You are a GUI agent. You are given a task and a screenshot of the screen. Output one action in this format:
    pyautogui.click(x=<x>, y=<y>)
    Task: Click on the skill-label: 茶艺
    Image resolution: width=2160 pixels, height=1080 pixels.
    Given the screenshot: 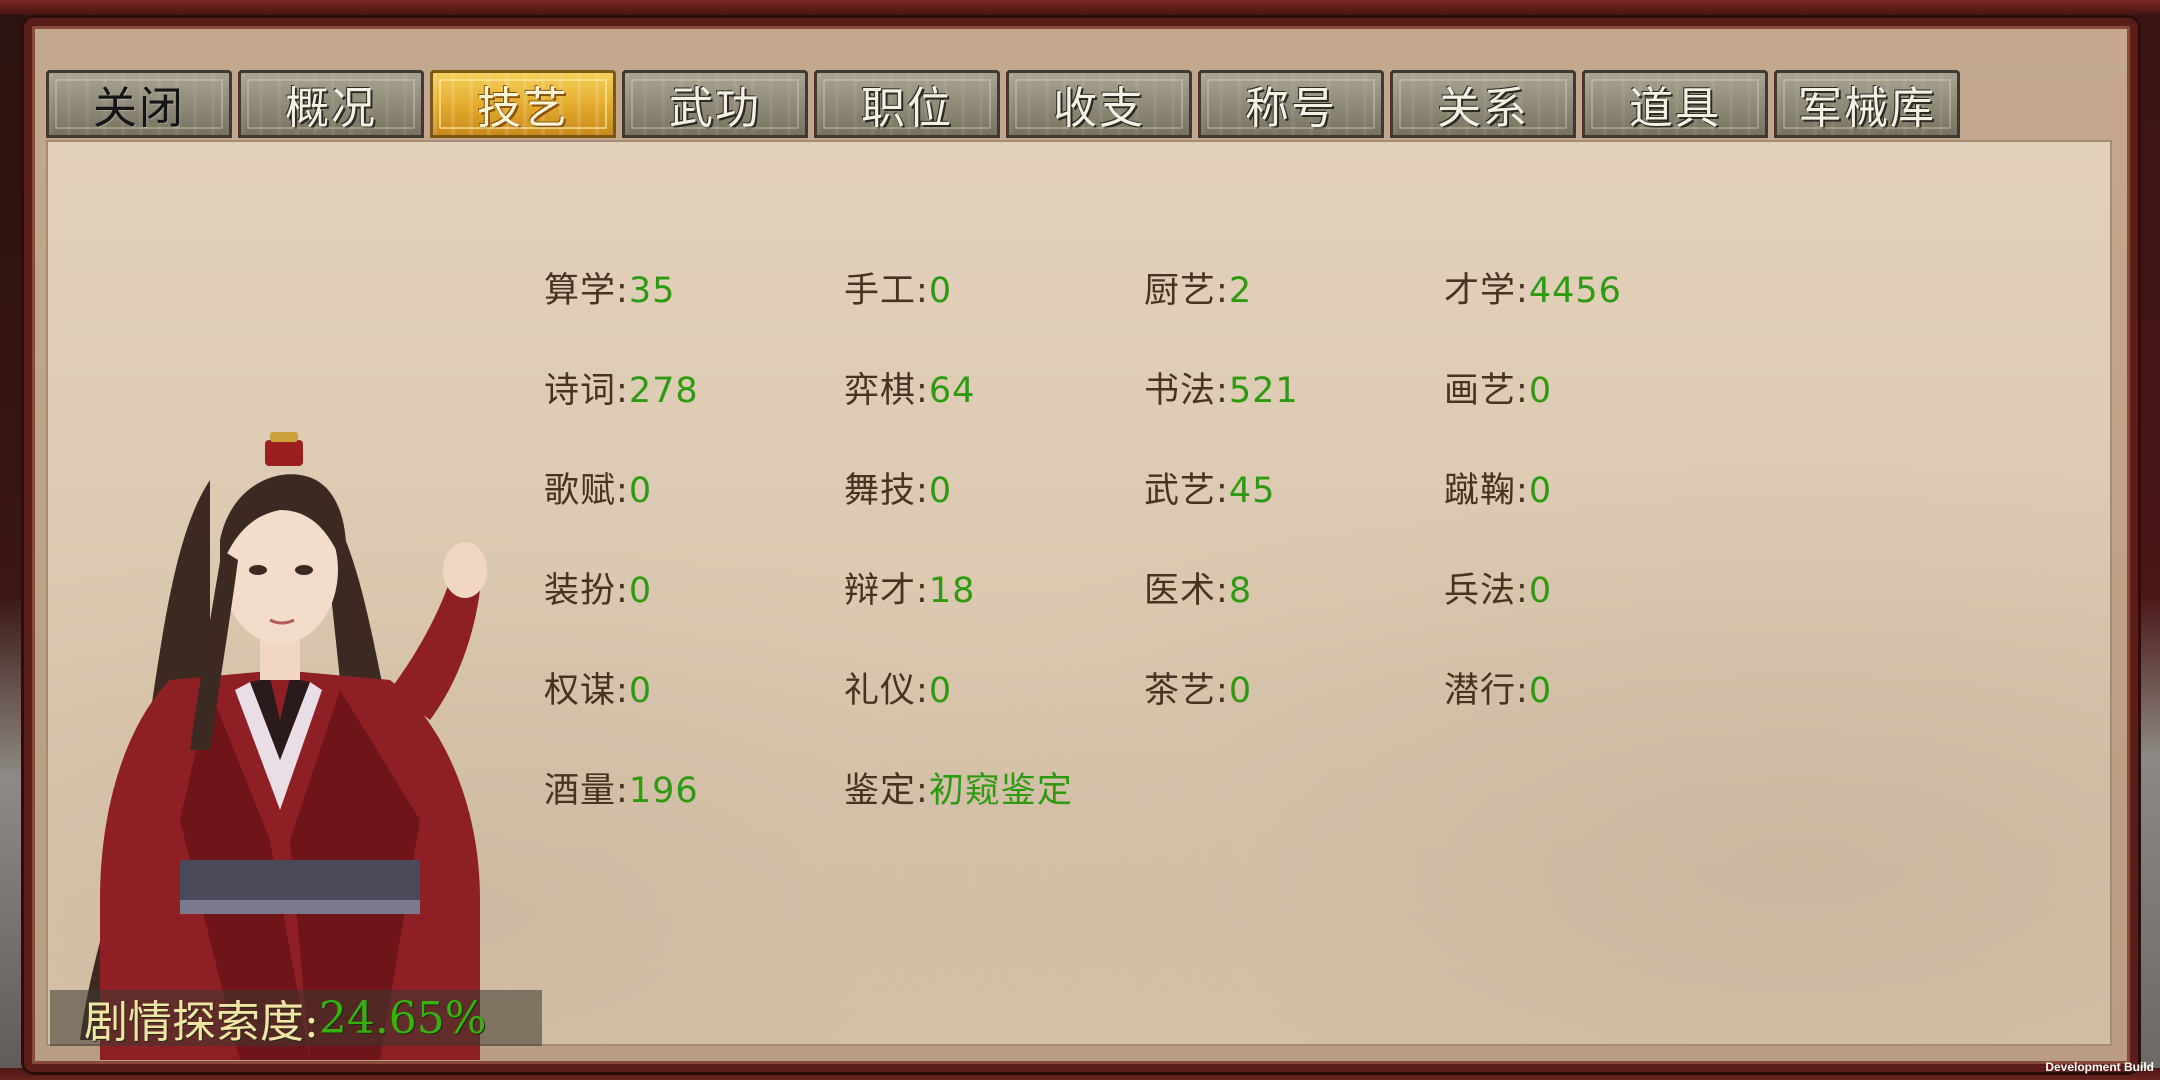 What is the action you would take?
    pyautogui.click(x=1180, y=691)
    